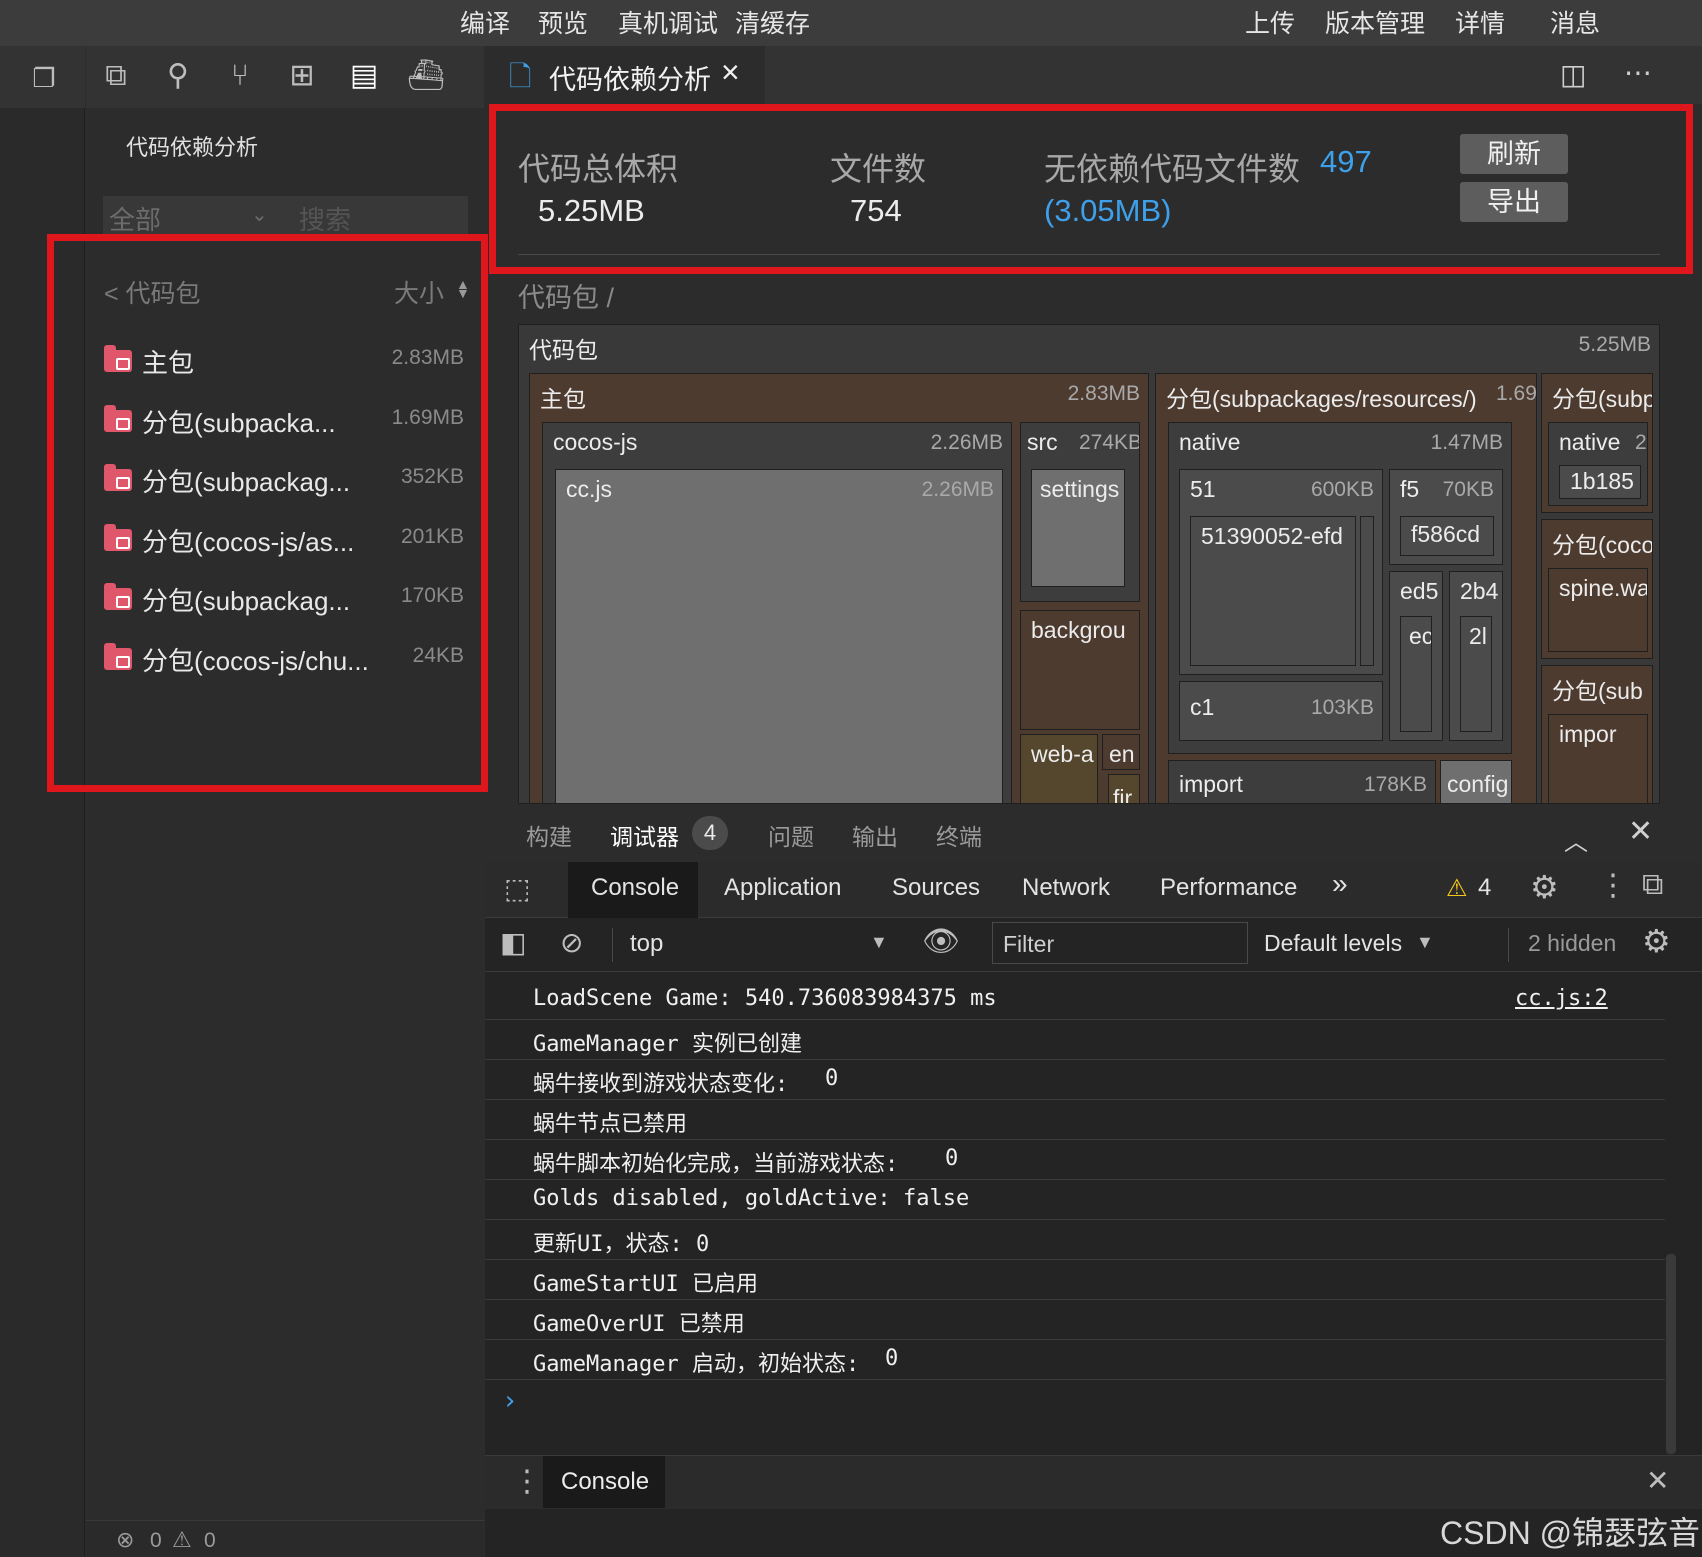 Image resolution: width=1702 pixels, height=1557 pixels. What do you see at coordinates (116, 76) in the screenshot?
I see `files-icon: ⧉` at bounding box center [116, 76].